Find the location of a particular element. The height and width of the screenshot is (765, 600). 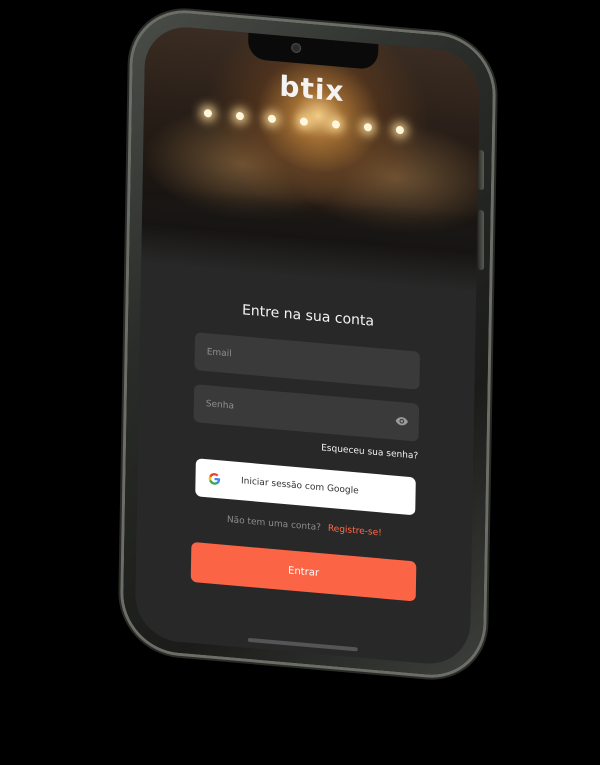

google-signin-button: Iniciar sessão com Google is located at coordinates (305, 487).